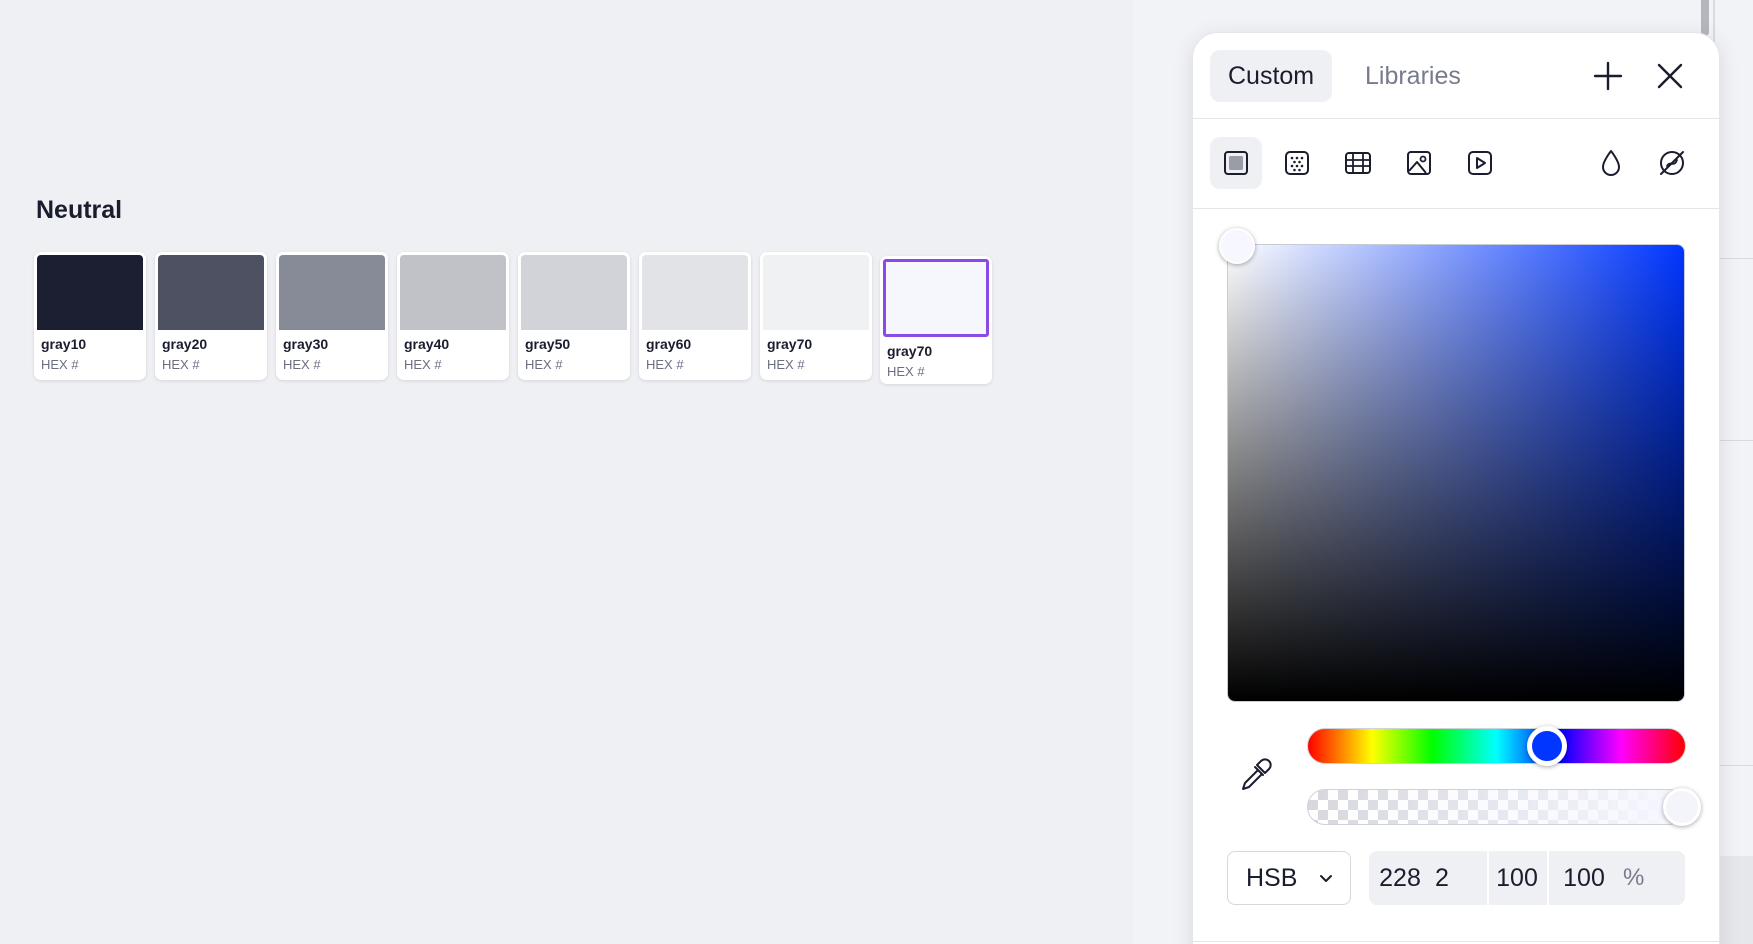 The image size is (1753, 944). Describe the element at coordinates (1237, 246) in the screenshot. I see `saturation-brightness-handle` at that location.